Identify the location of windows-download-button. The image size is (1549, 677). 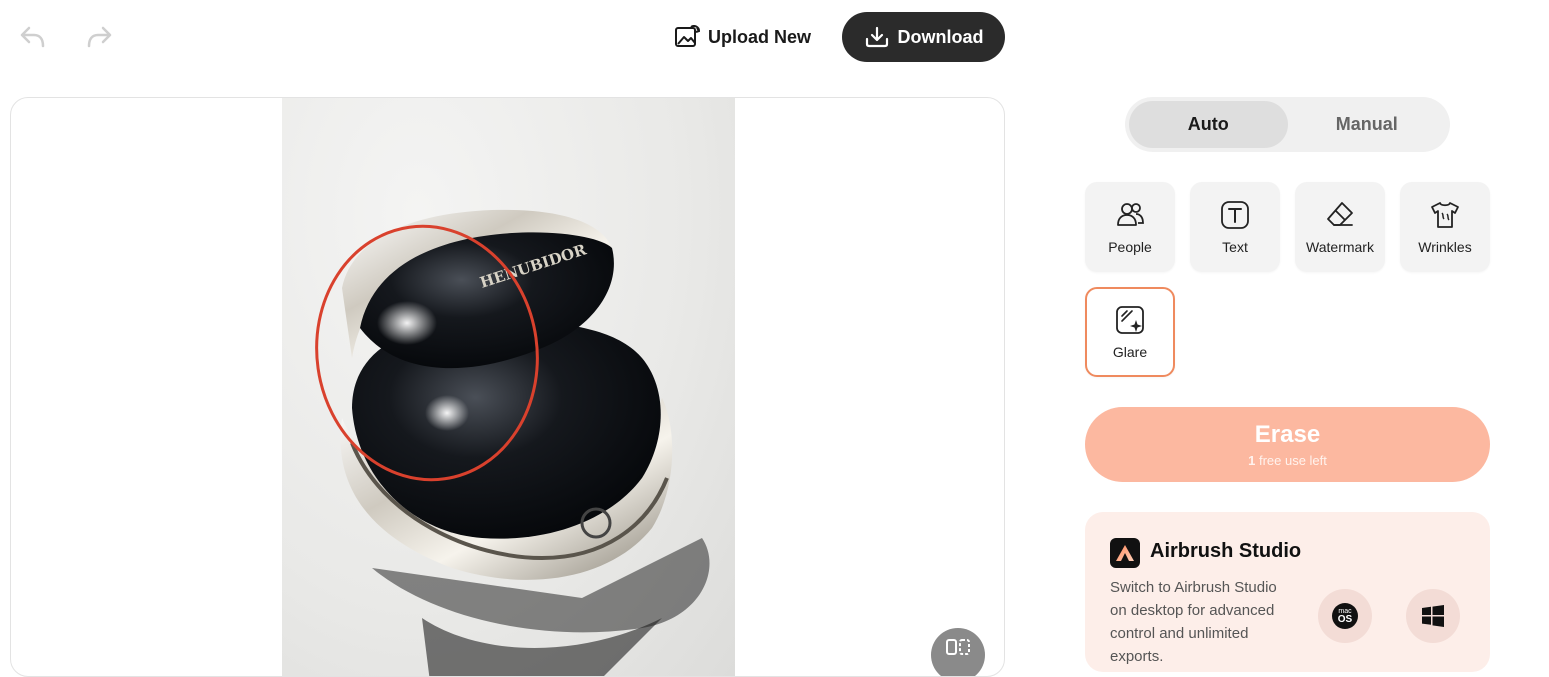
(1433, 616).